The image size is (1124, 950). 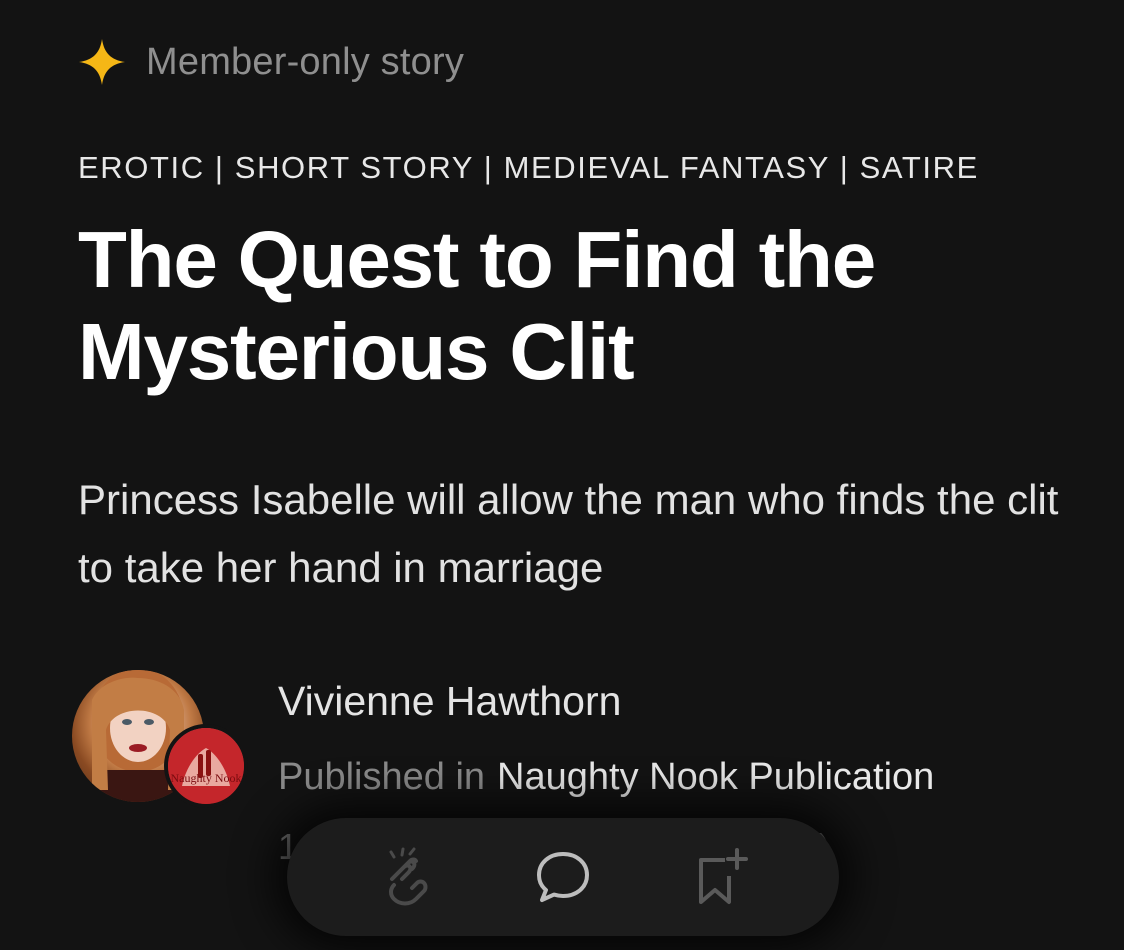 I want to click on published-in-row: Published in Naughty Nook Publication, so click(x=606, y=777).